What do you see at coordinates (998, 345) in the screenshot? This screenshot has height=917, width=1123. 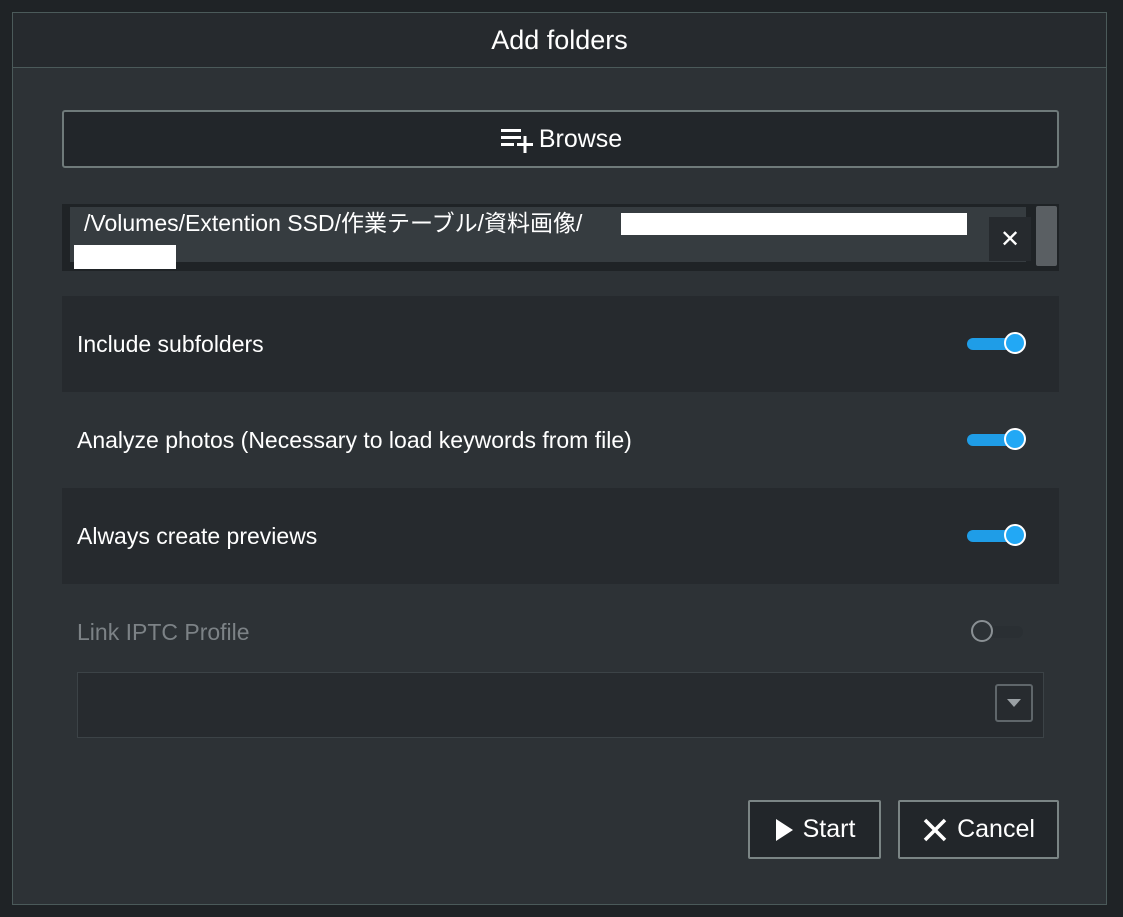 I see `include-subfolders-toggle` at bounding box center [998, 345].